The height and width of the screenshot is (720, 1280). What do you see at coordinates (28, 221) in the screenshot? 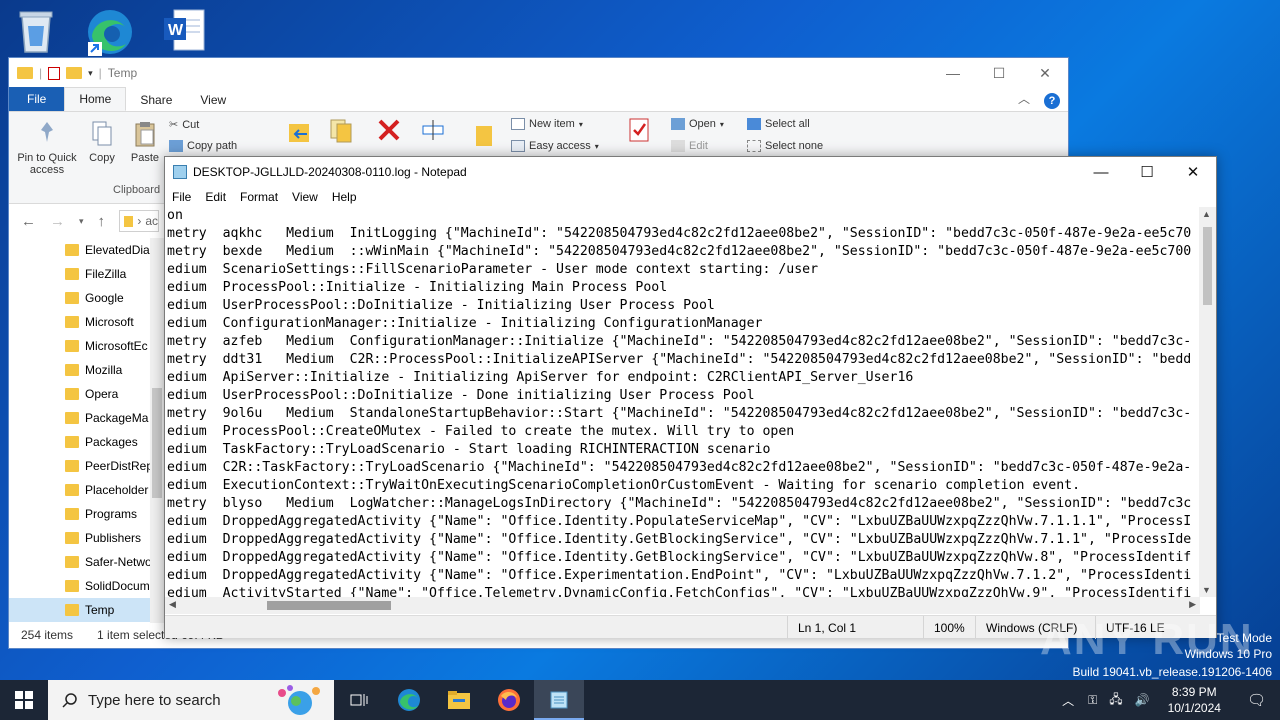
I see `back-icon: ←` at bounding box center [28, 221].